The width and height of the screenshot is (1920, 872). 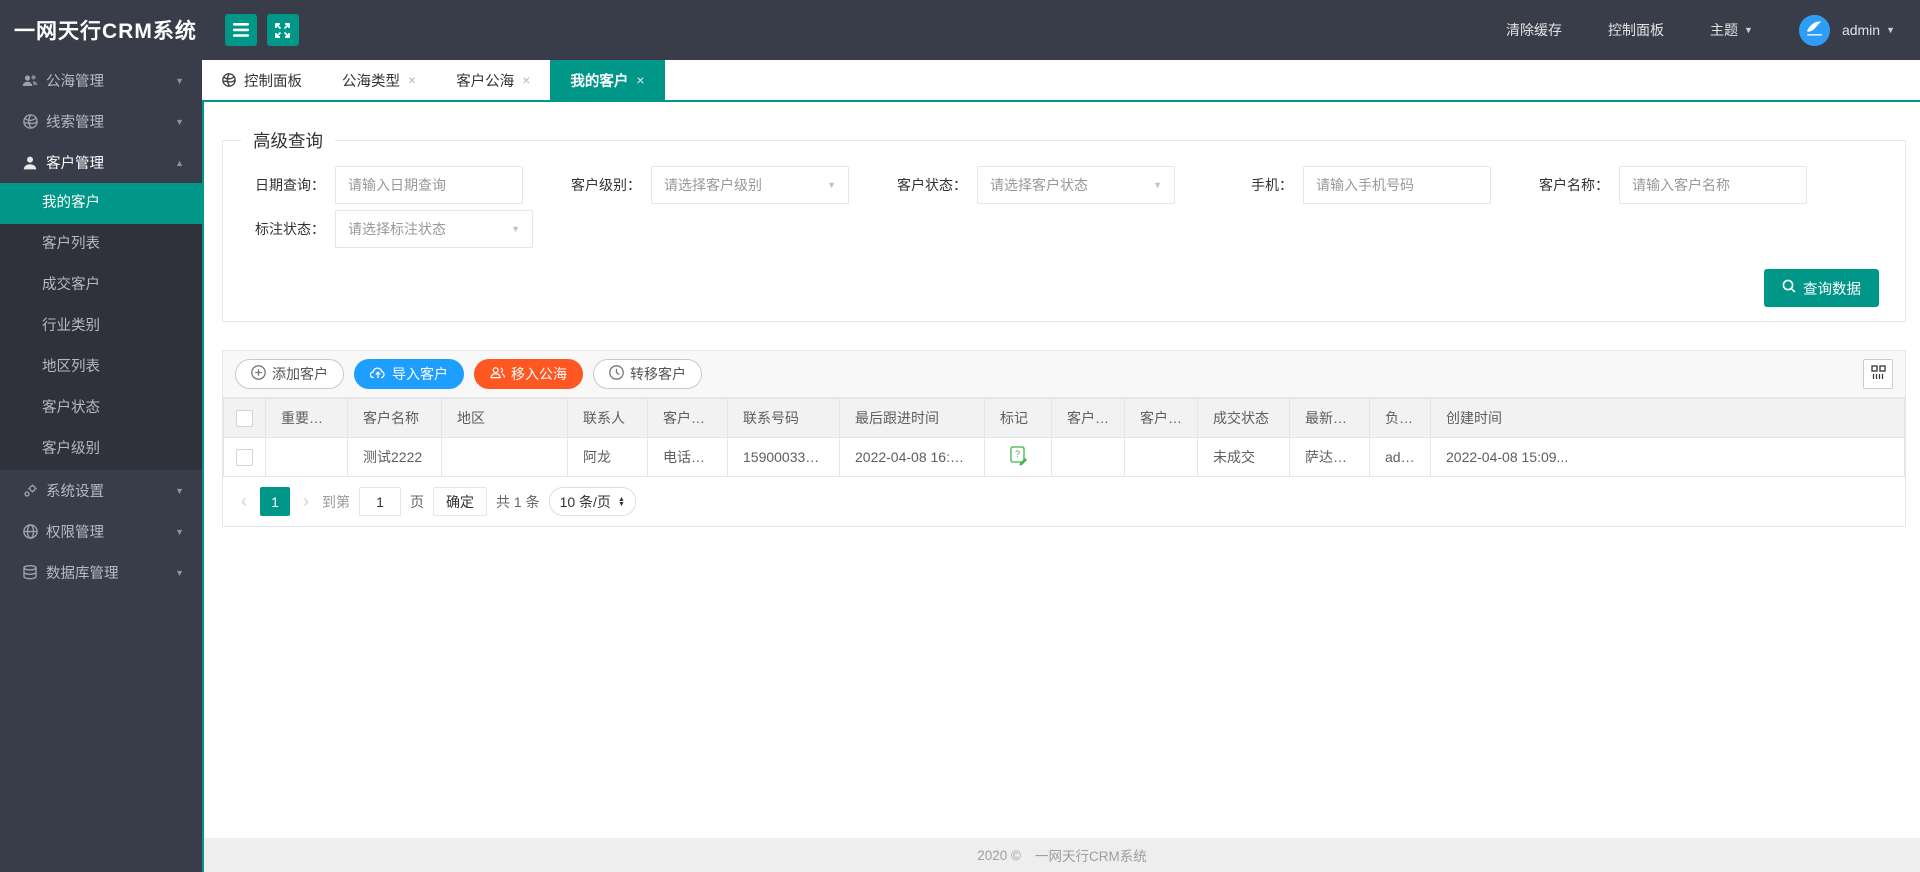 I want to click on tab-customer-public-sea: 客户公海 ×, so click(x=493, y=80).